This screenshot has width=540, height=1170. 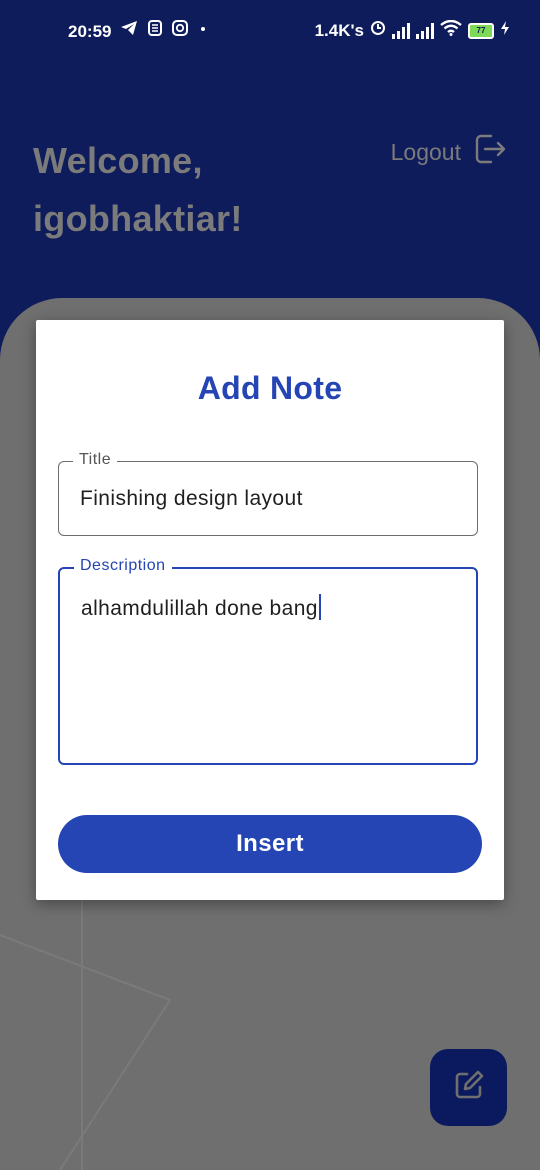 I want to click on edit-icon, so click(x=469, y=1087).